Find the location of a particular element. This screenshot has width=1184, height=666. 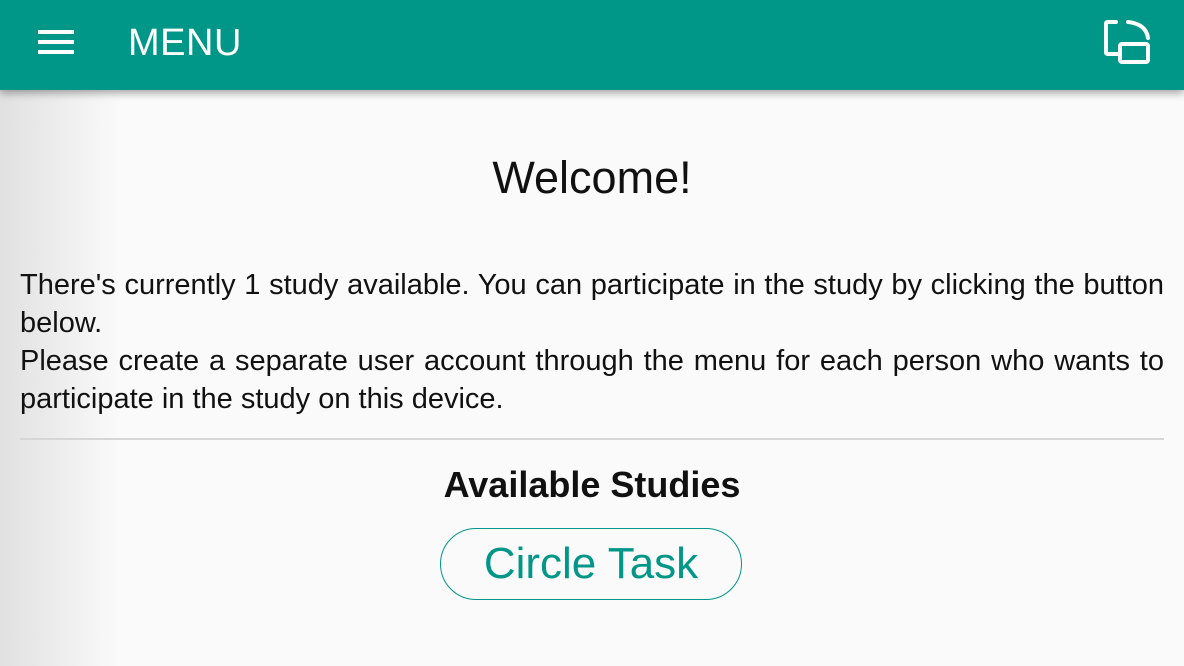

available-studies-heading: Available Studies is located at coordinates (592, 484).